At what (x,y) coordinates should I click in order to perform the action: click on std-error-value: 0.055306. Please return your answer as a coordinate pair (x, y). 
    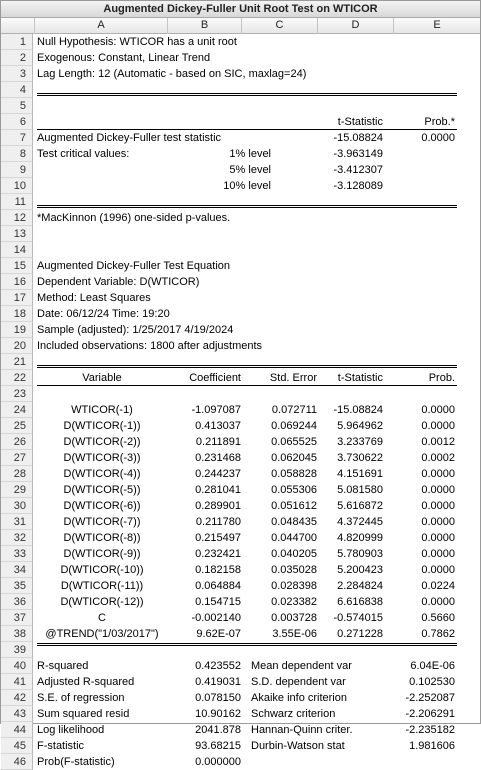
    Looking at the image, I should click on (279, 490).